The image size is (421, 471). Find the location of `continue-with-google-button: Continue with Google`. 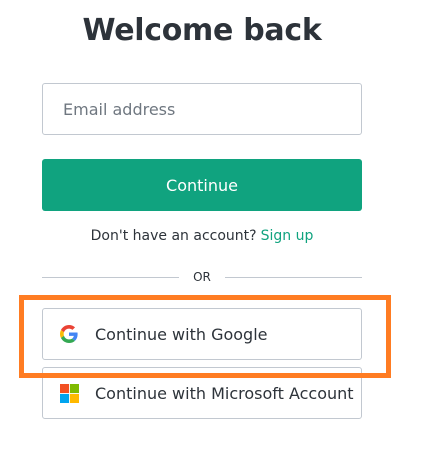

continue-with-google-button: Continue with Google is located at coordinates (202, 334).